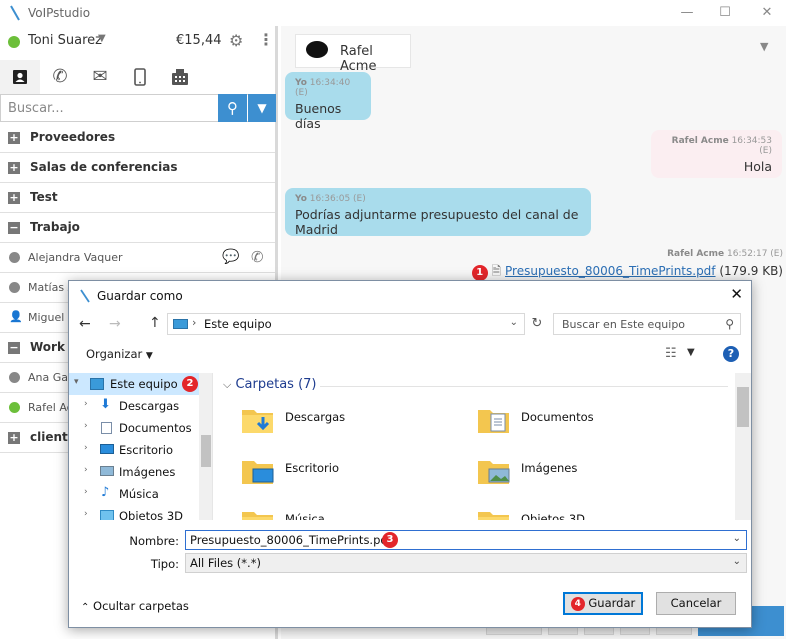 The image size is (786, 639). Describe the element at coordinates (137, 228) in the screenshot. I see `group-row: − Trabajo` at that location.